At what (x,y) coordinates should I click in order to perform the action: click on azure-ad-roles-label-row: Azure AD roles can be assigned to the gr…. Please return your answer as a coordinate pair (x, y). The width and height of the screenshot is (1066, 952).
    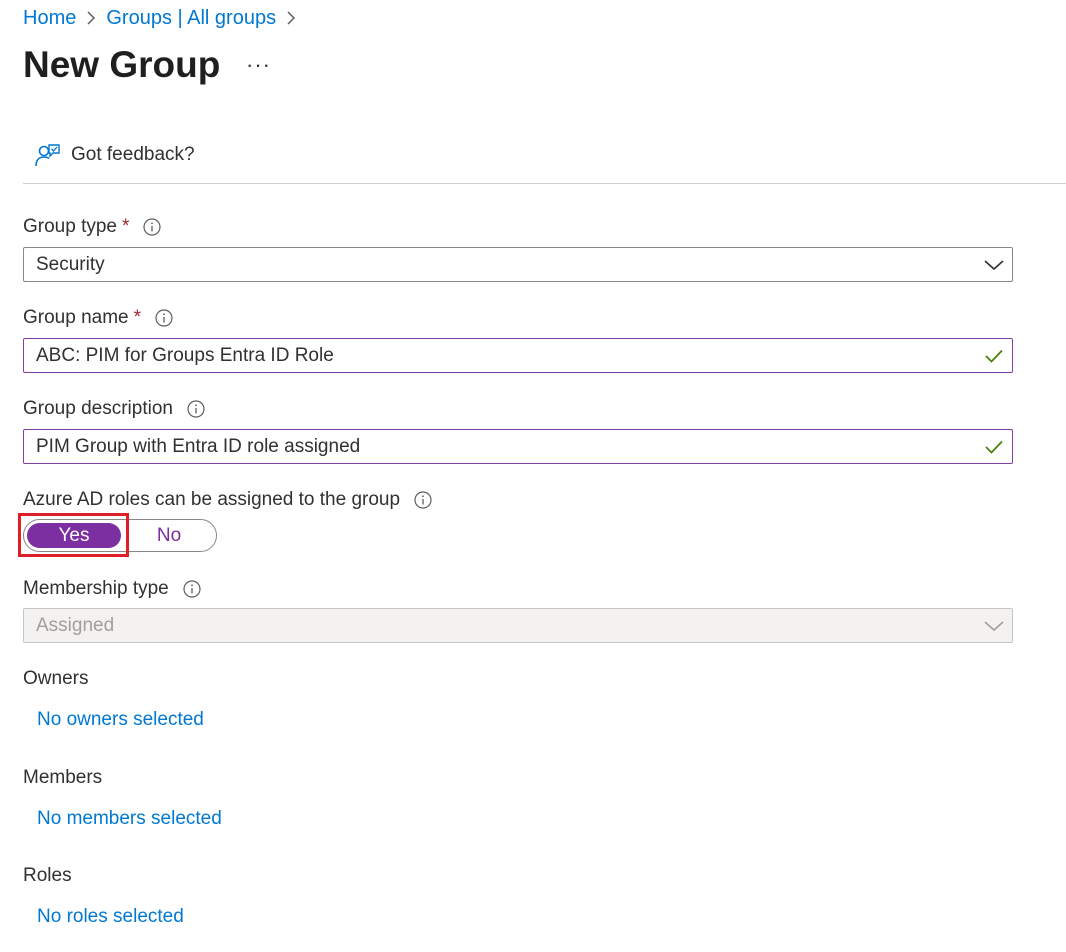
    Looking at the image, I should click on (227, 500).